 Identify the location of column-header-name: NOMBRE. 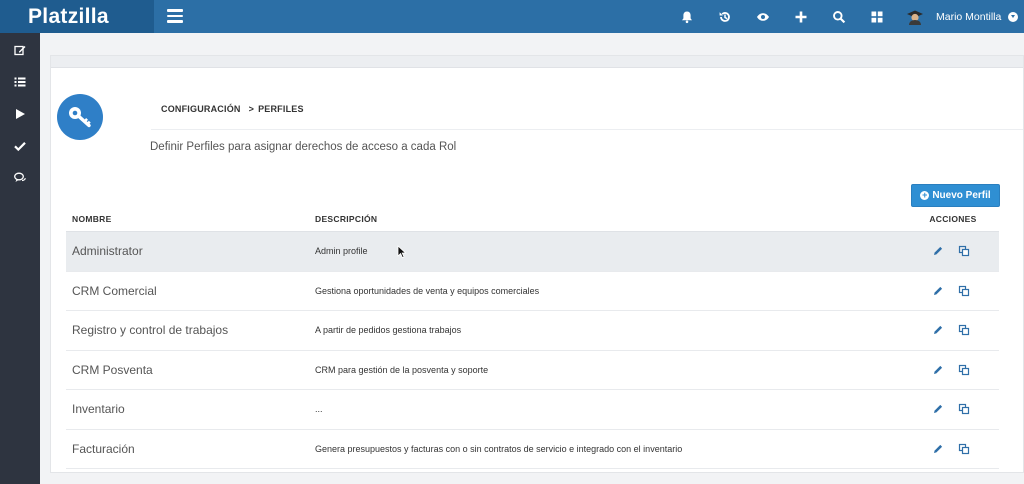
(92, 218).